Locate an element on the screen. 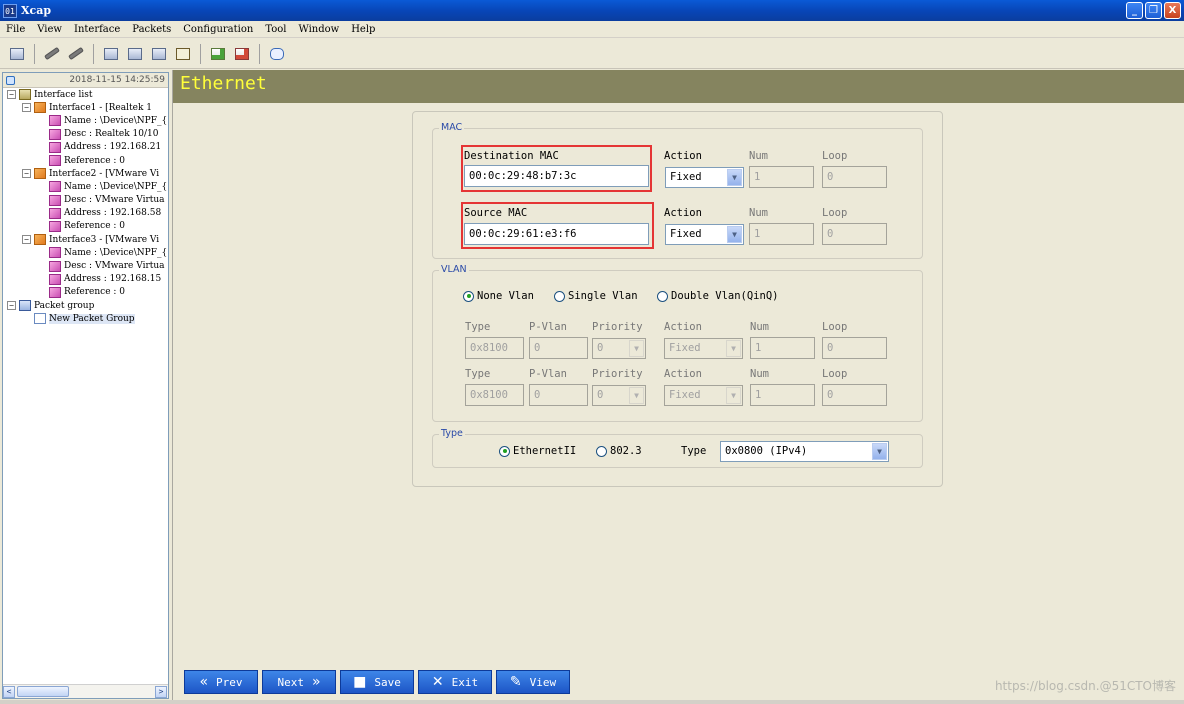 The width and height of the screenshot is (1184, 704). radio-8023-label: 802.3 is located at coordinates (626, 451).